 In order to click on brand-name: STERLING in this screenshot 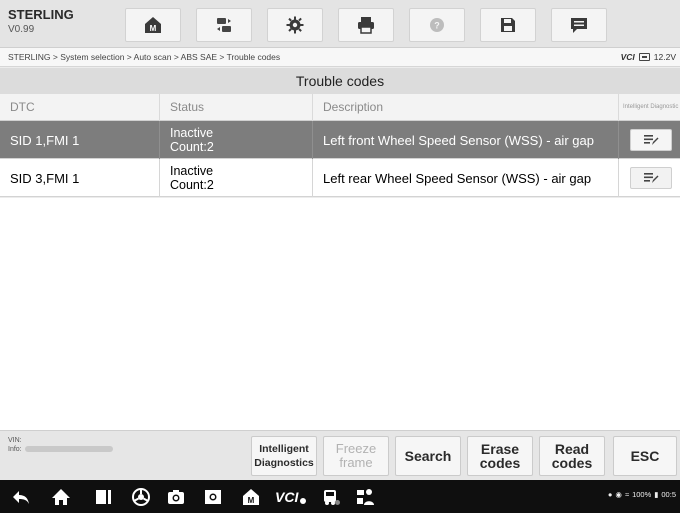, I will do `click(41, 14)`.